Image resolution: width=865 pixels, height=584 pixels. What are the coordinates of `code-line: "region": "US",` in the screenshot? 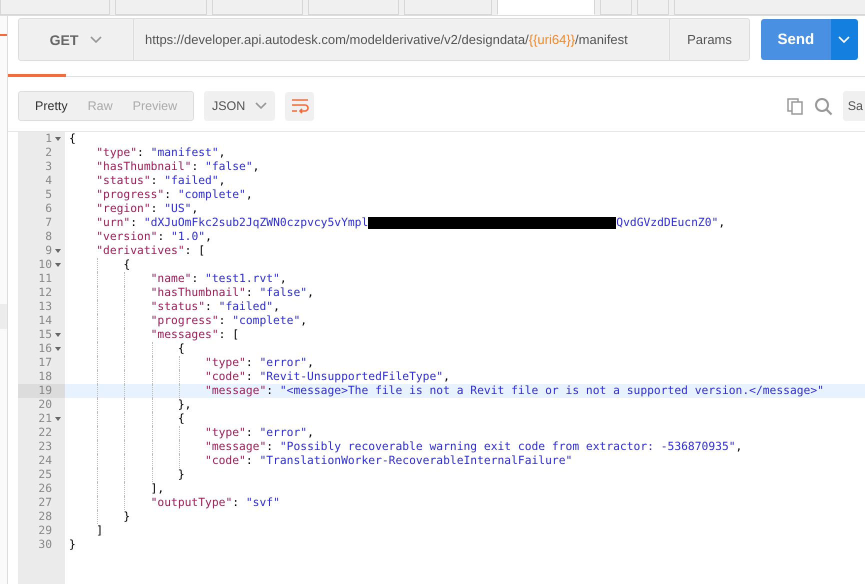 It's located at (146, 208).